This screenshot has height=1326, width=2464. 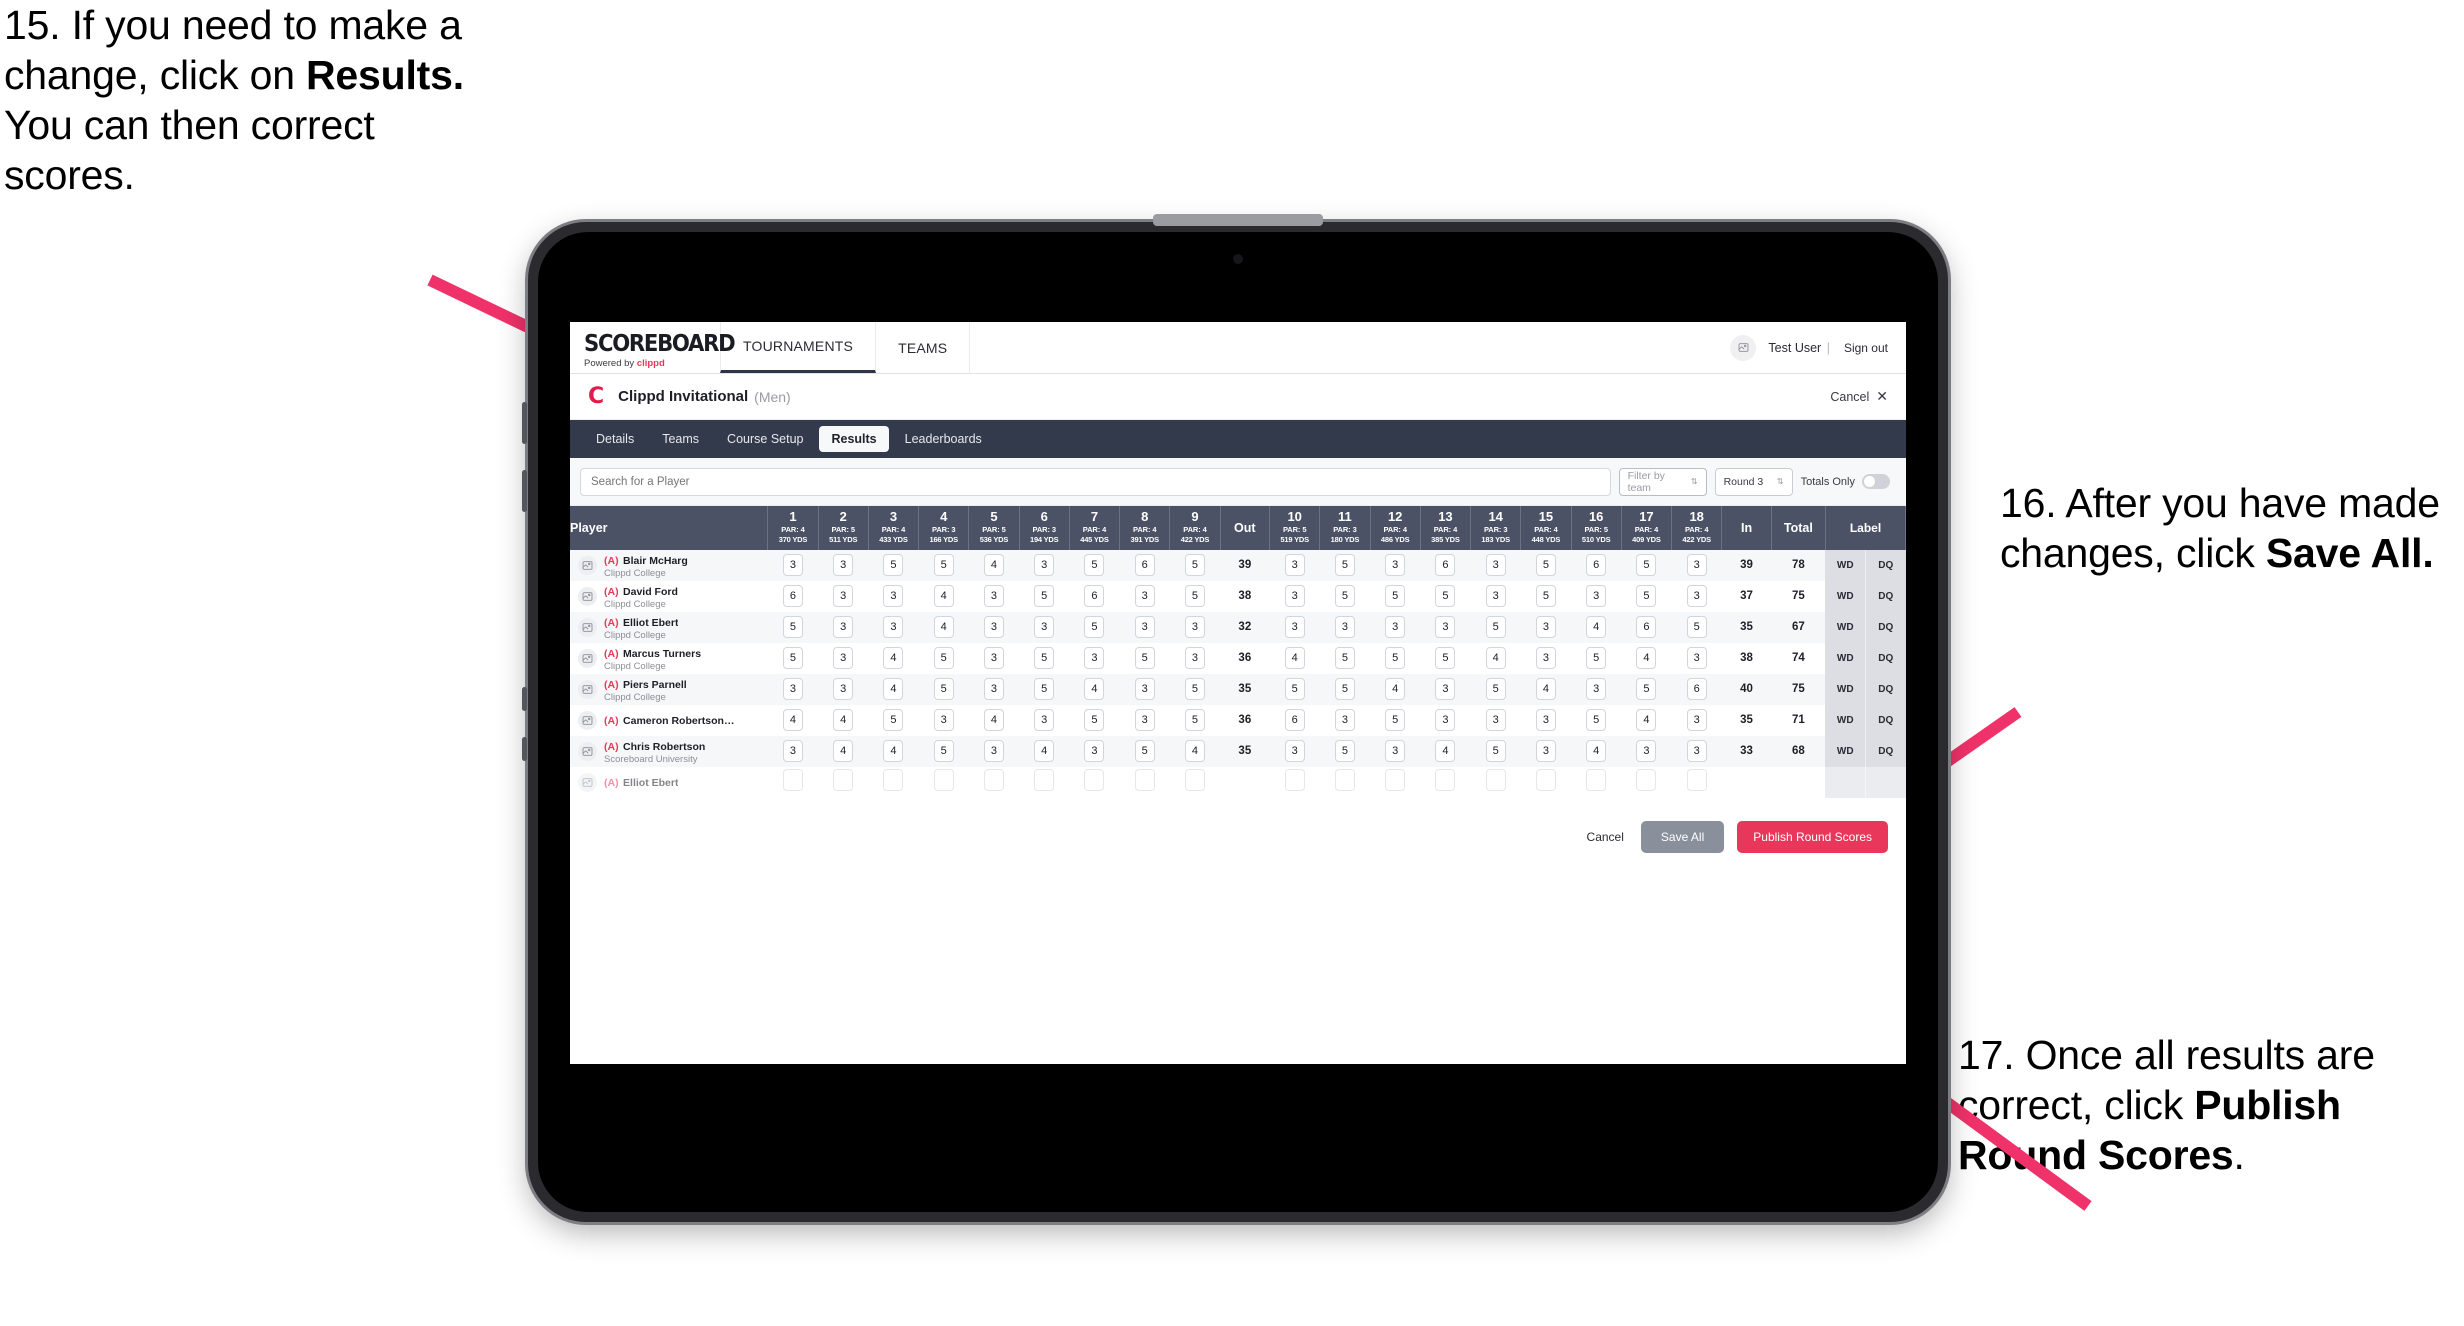 I want to click on publish-round-scores-button: Publish Round Scores, so click(x=1812, y=837).